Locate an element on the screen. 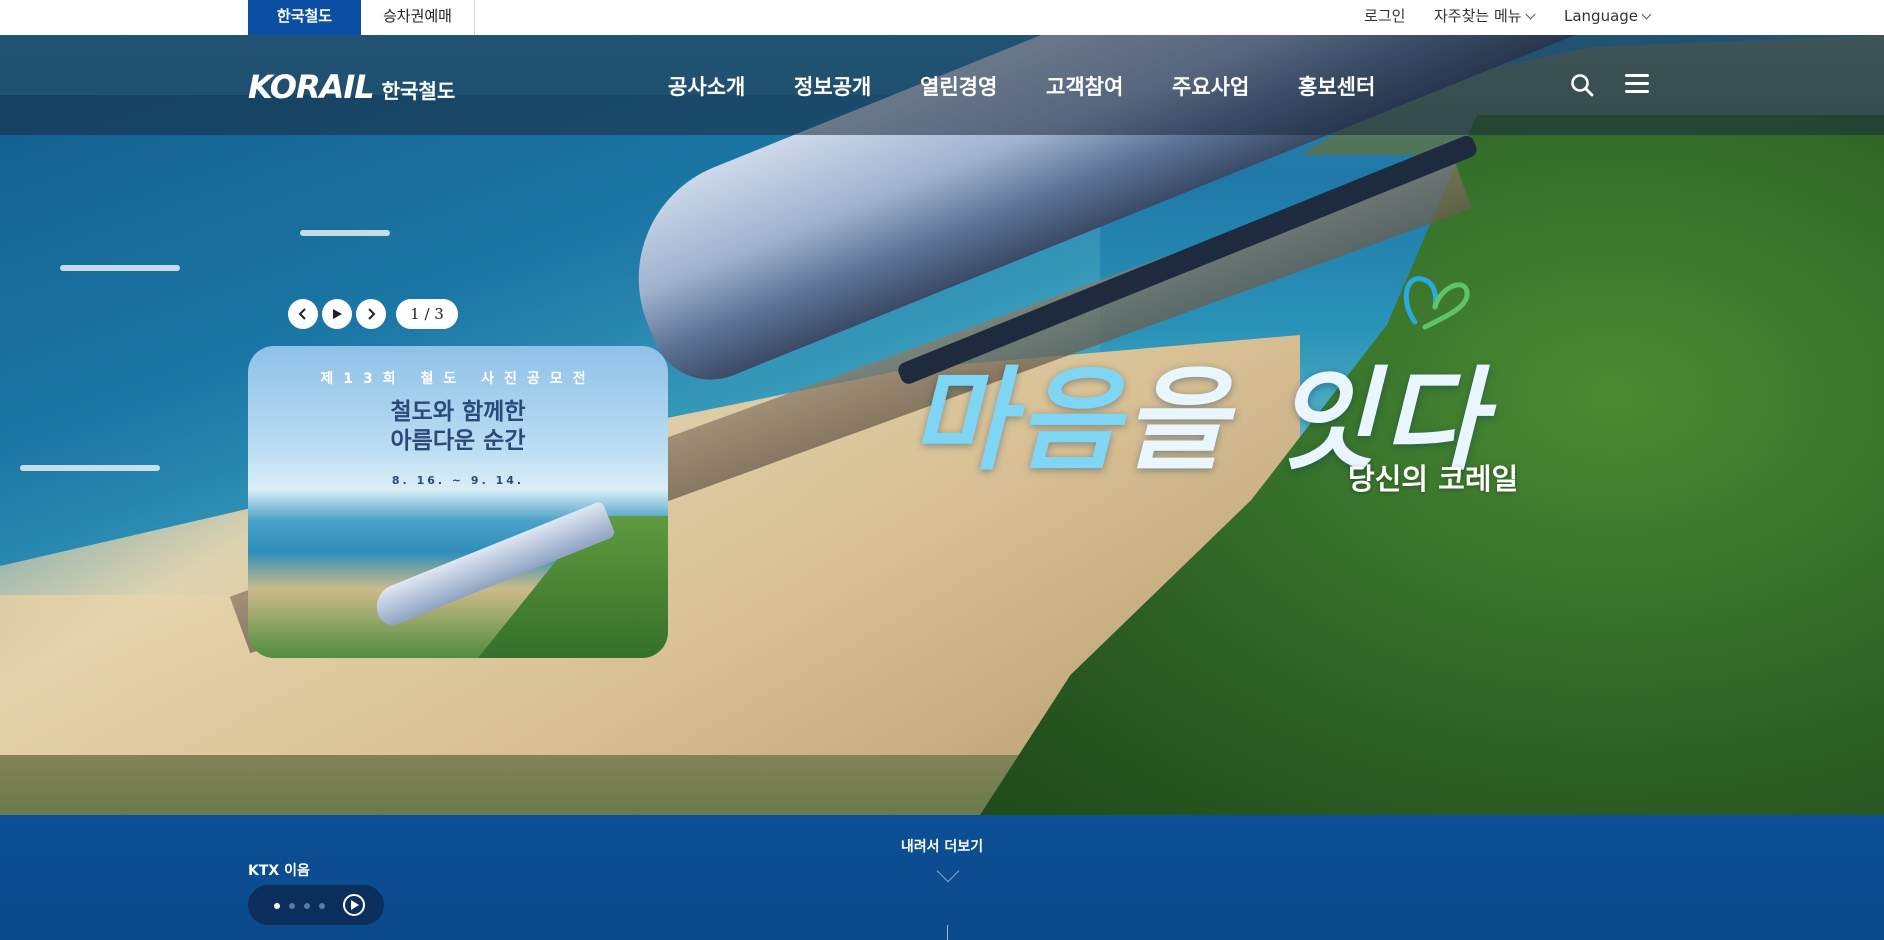 The width and height of the screenshot is (1884, 940). scroll-down-label: 내려서 더보기 is located at coordinates (942, 846).